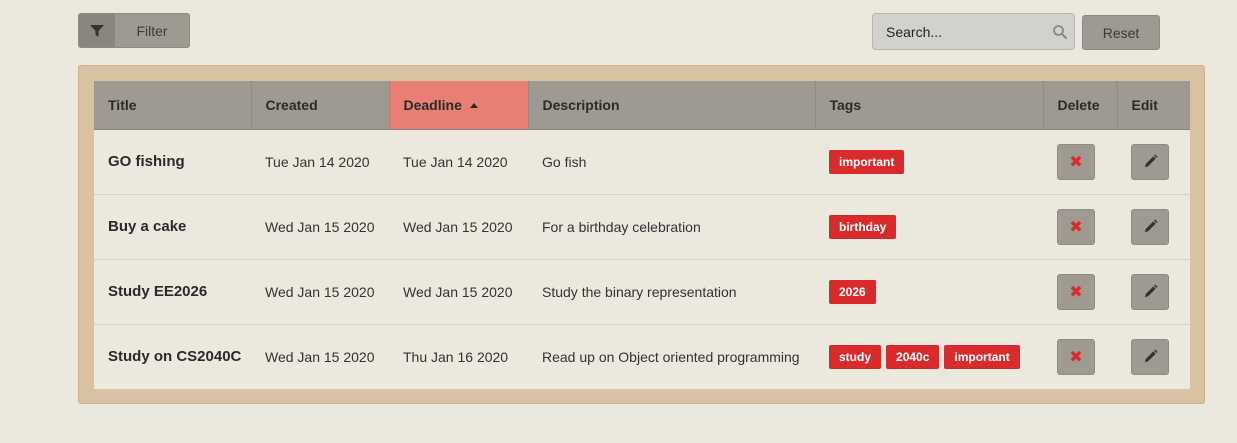 The width and height of the screenshot is (1237, 443). I want to click on column-header-created: Created, so click(320, 105).